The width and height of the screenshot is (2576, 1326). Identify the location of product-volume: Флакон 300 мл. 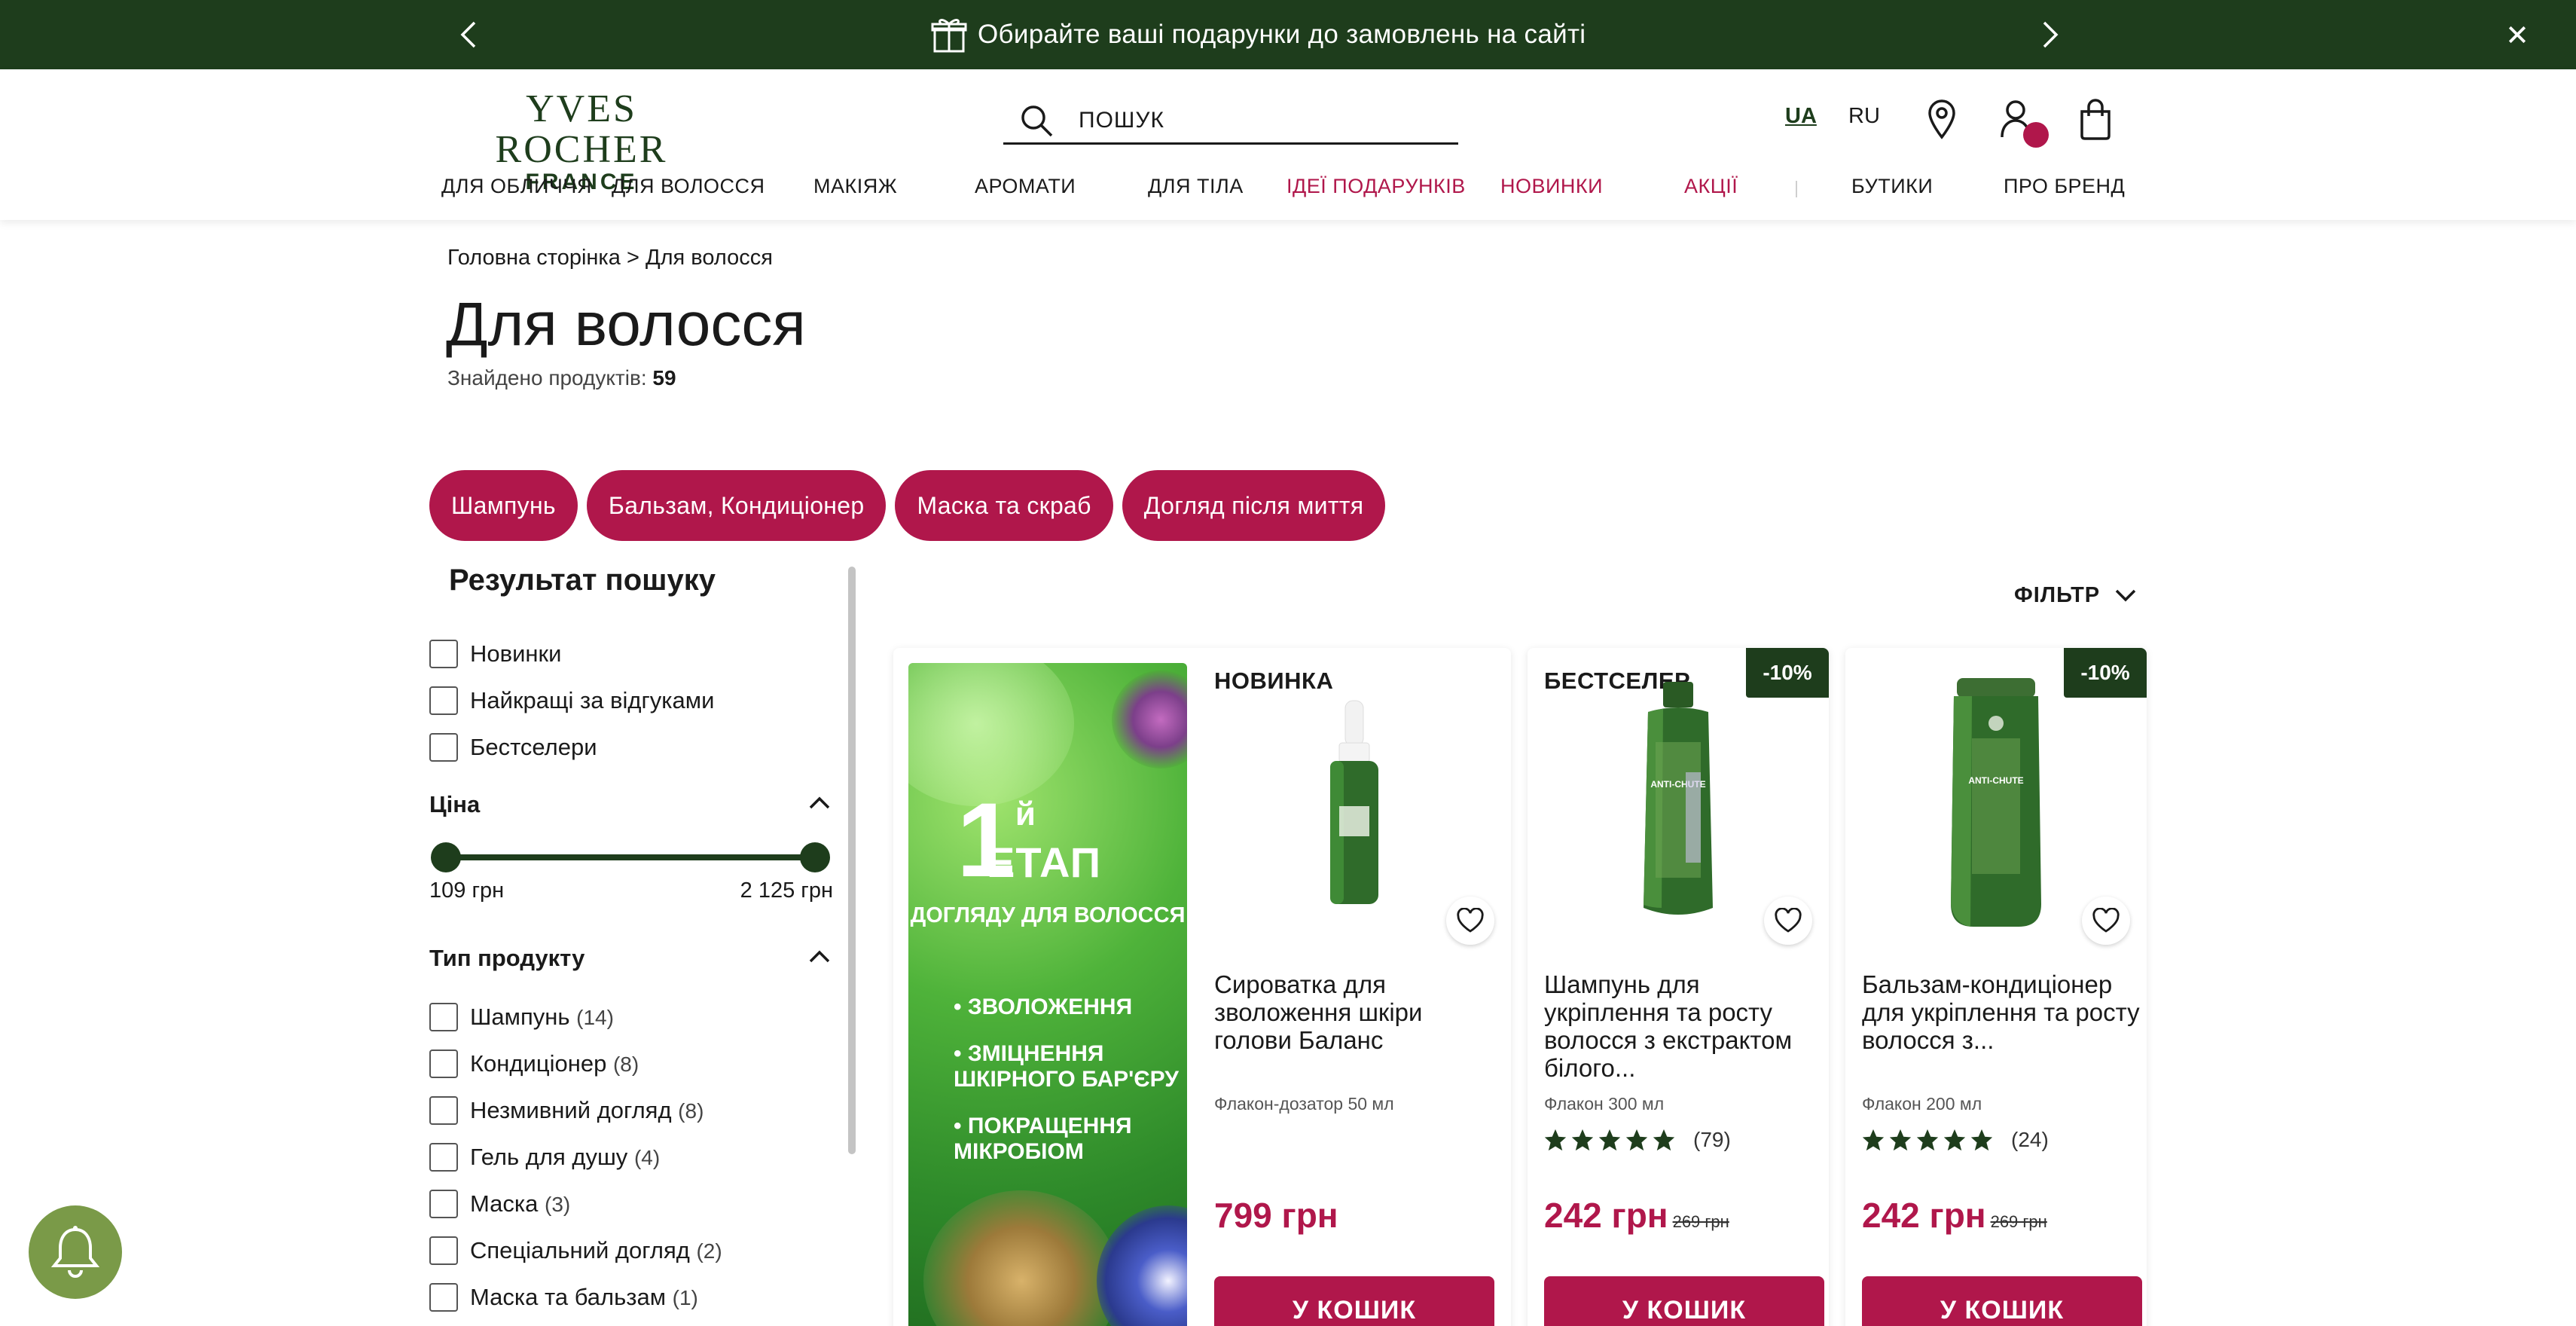
(1605, 1104).